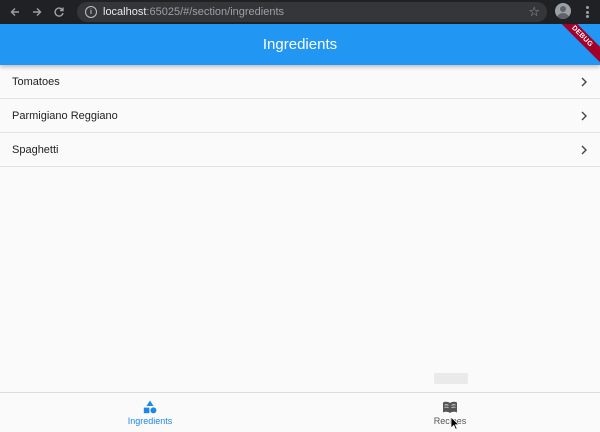 This screenshot has width=600, height=432. I want to click on category-shapes-icon, so click(150, 406).